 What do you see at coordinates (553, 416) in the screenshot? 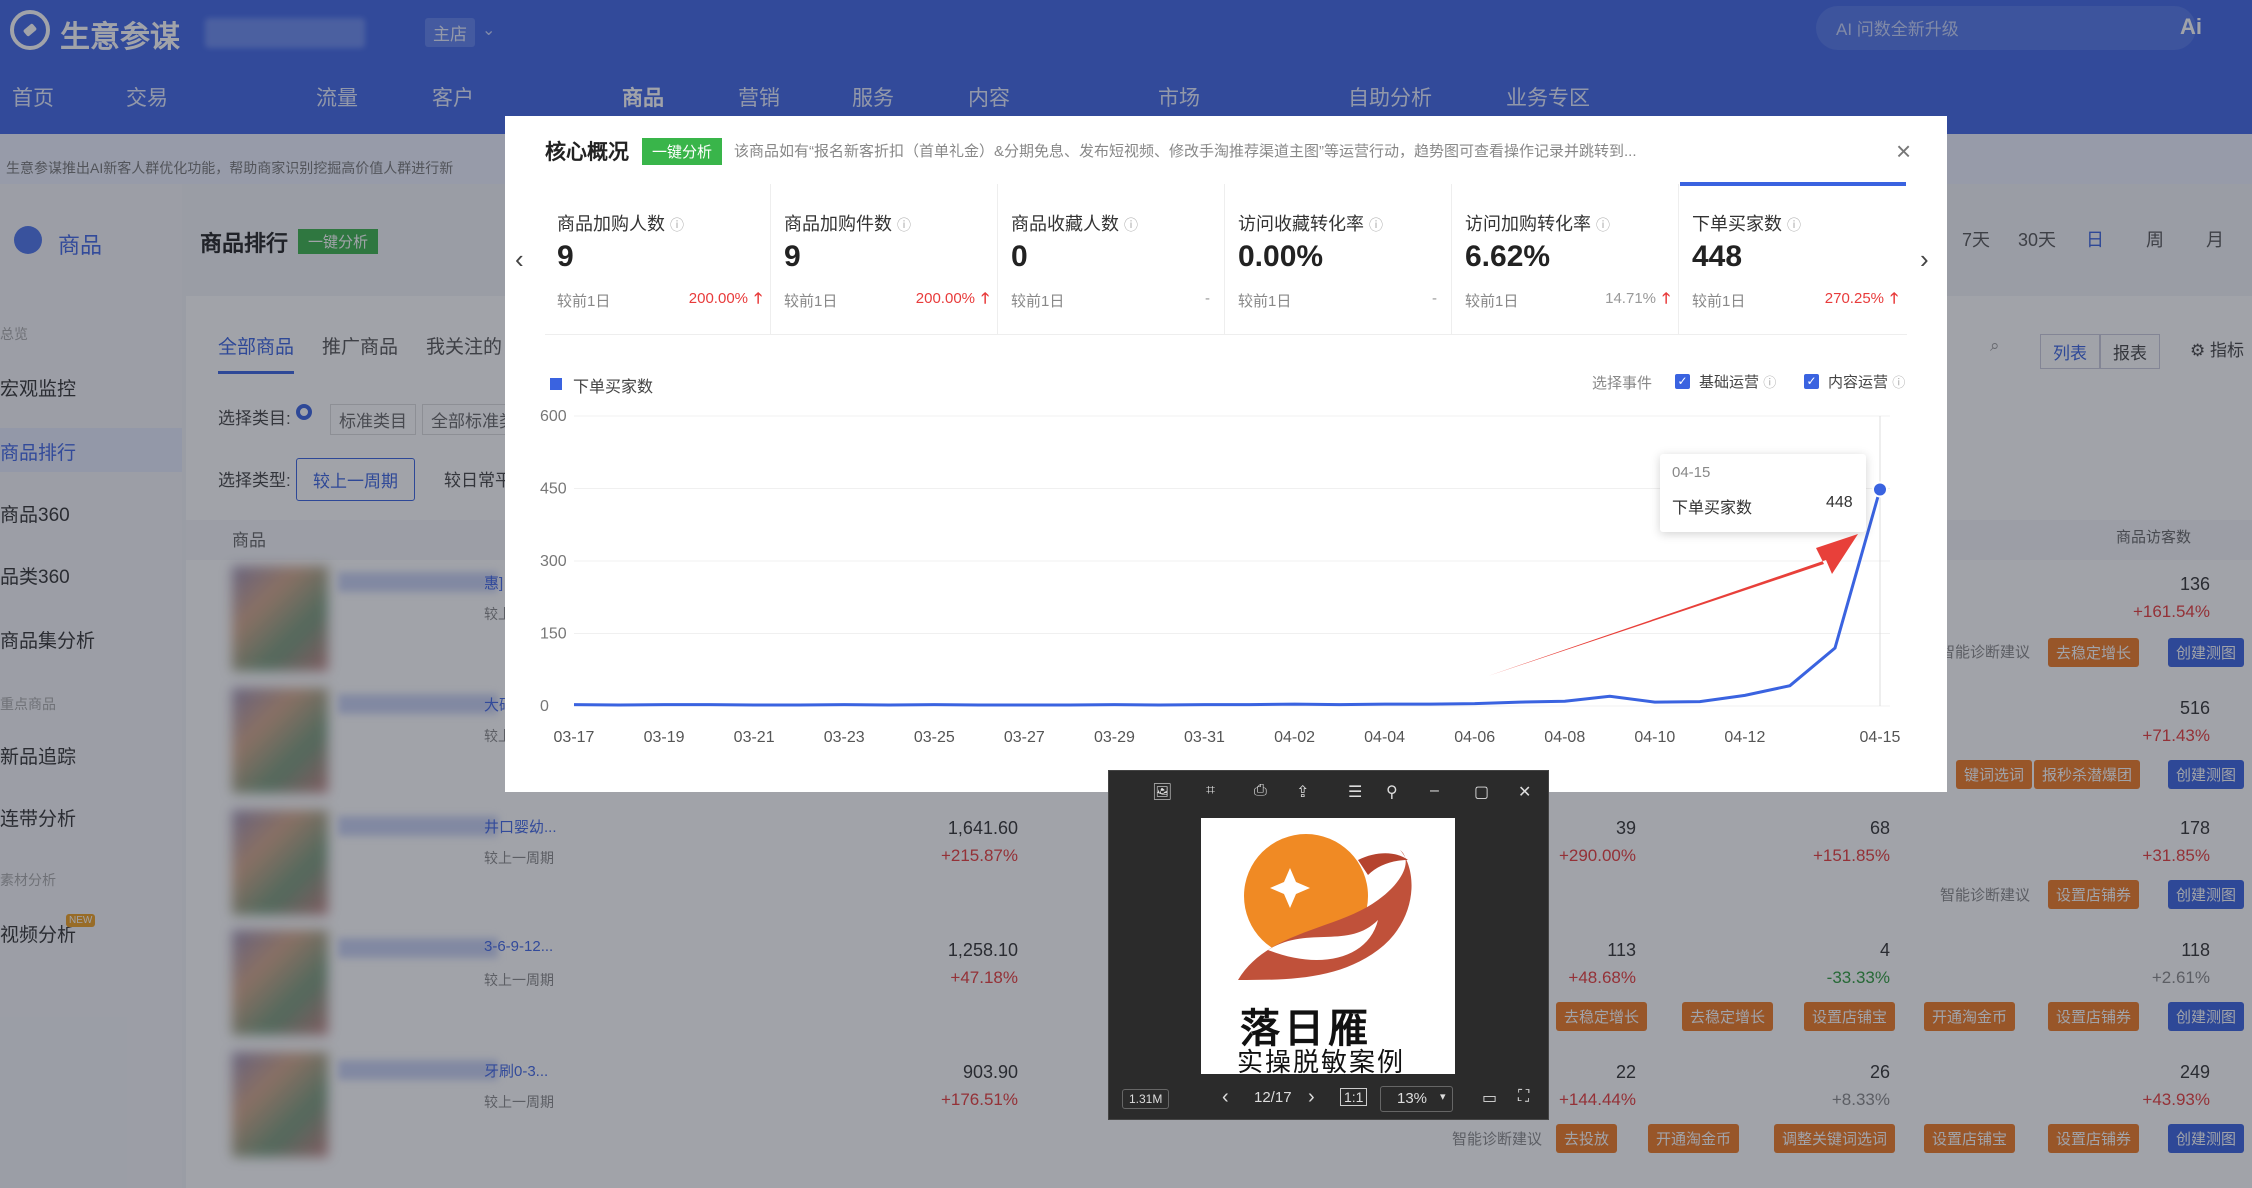
I see `y-tick-label: 600` at bounding box center [553, 416].